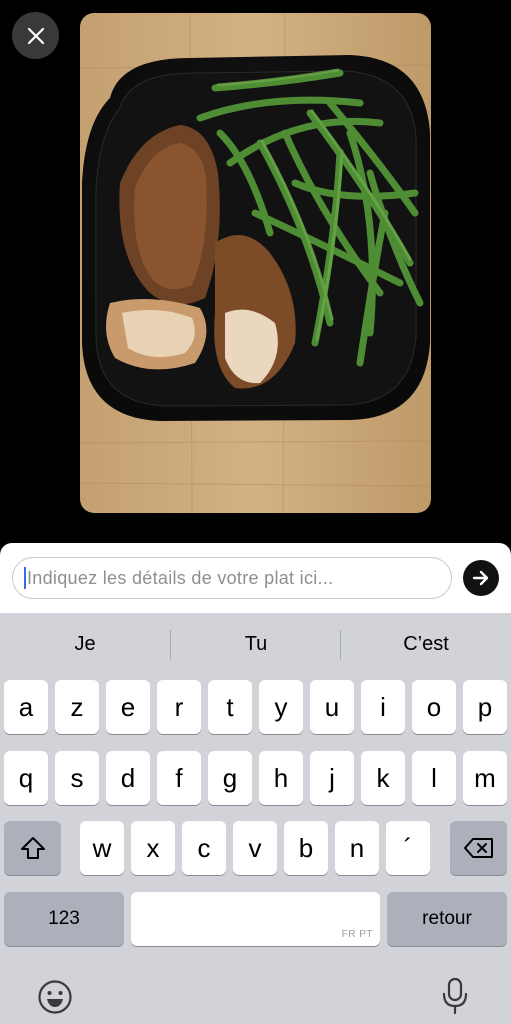 Image resolution: width=511 pixels, height=1024 pixels. Describe the element at coordinates (77, 707) in the screenshot. I see `key-z: z` at that location.